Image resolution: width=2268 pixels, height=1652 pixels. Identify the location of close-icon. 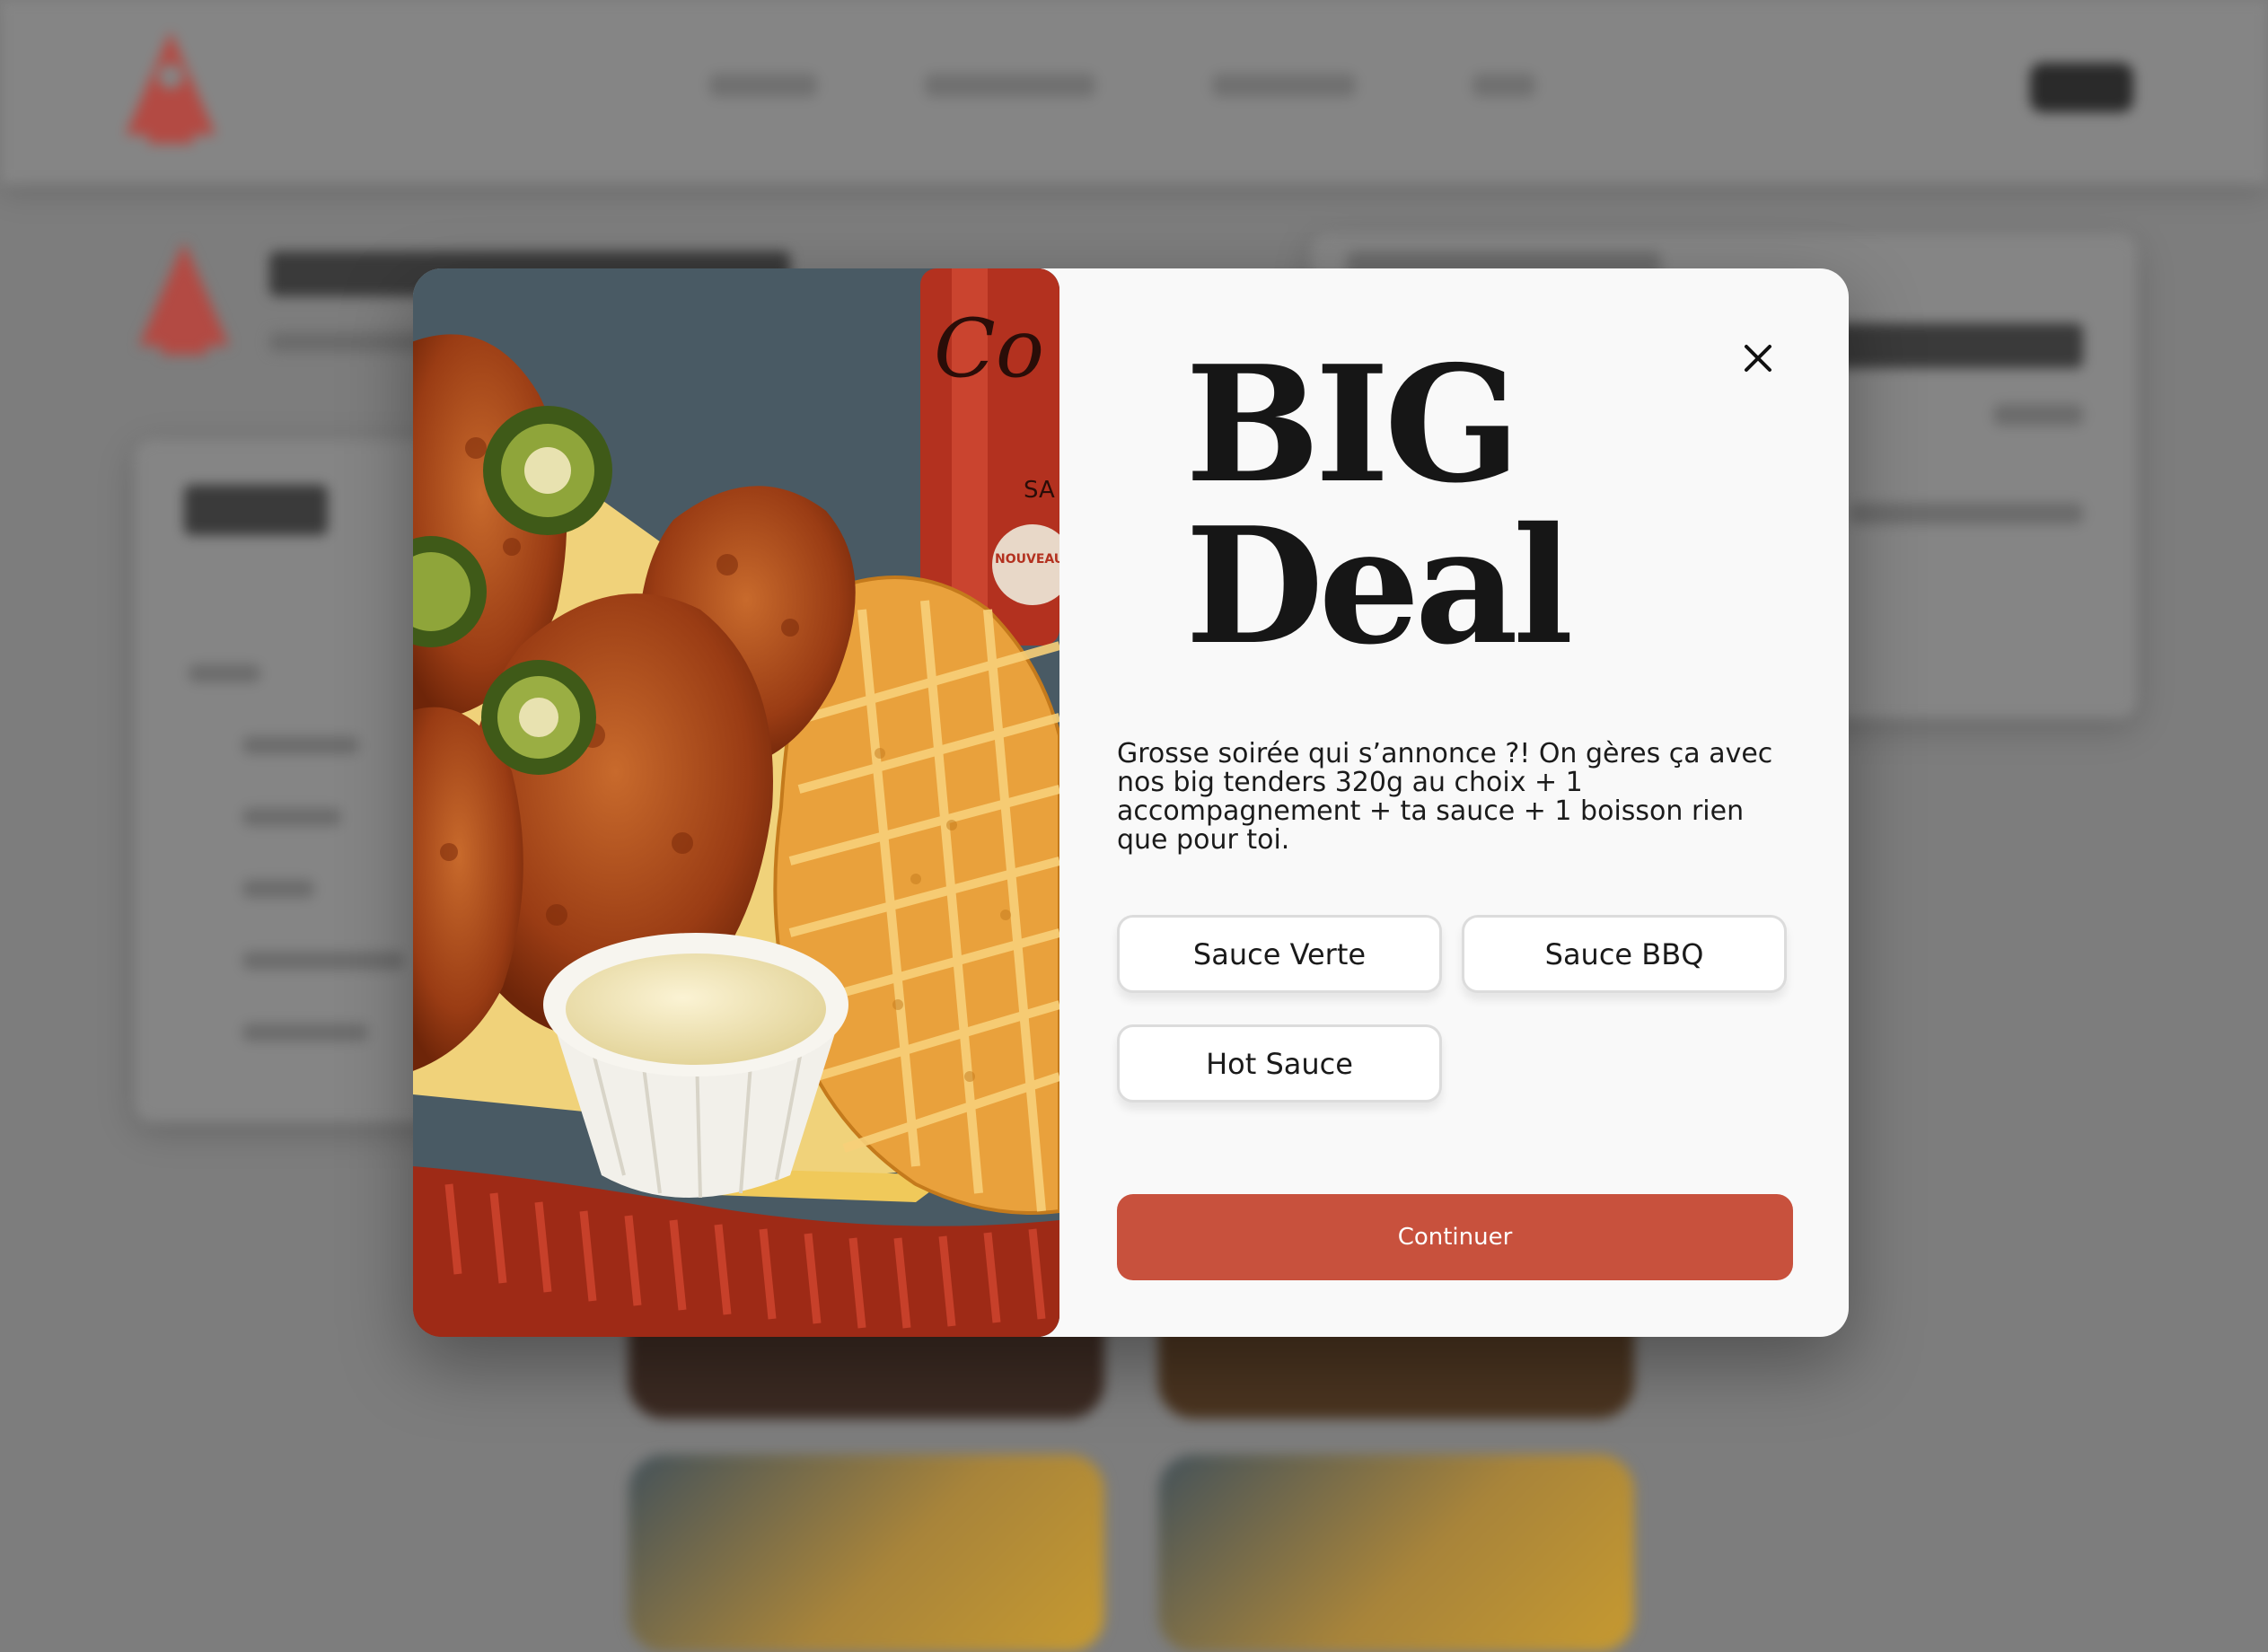
(1758, 359).